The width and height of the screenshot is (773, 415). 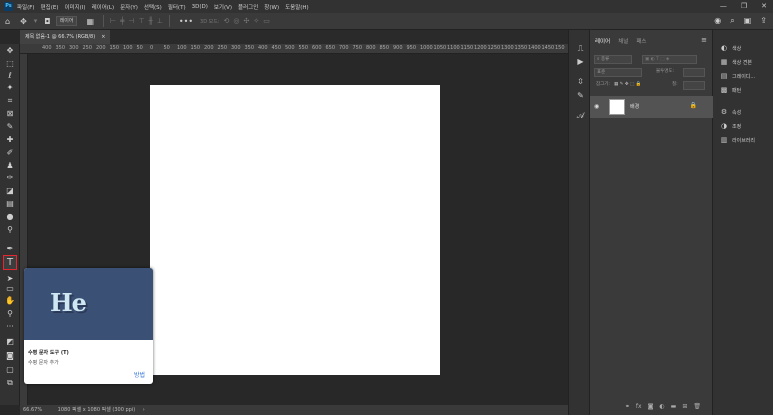 What do you see at coordinates (744, 6) in the screenshot?
I see `restore-icon: ❐` at bounding box center [744, 6].